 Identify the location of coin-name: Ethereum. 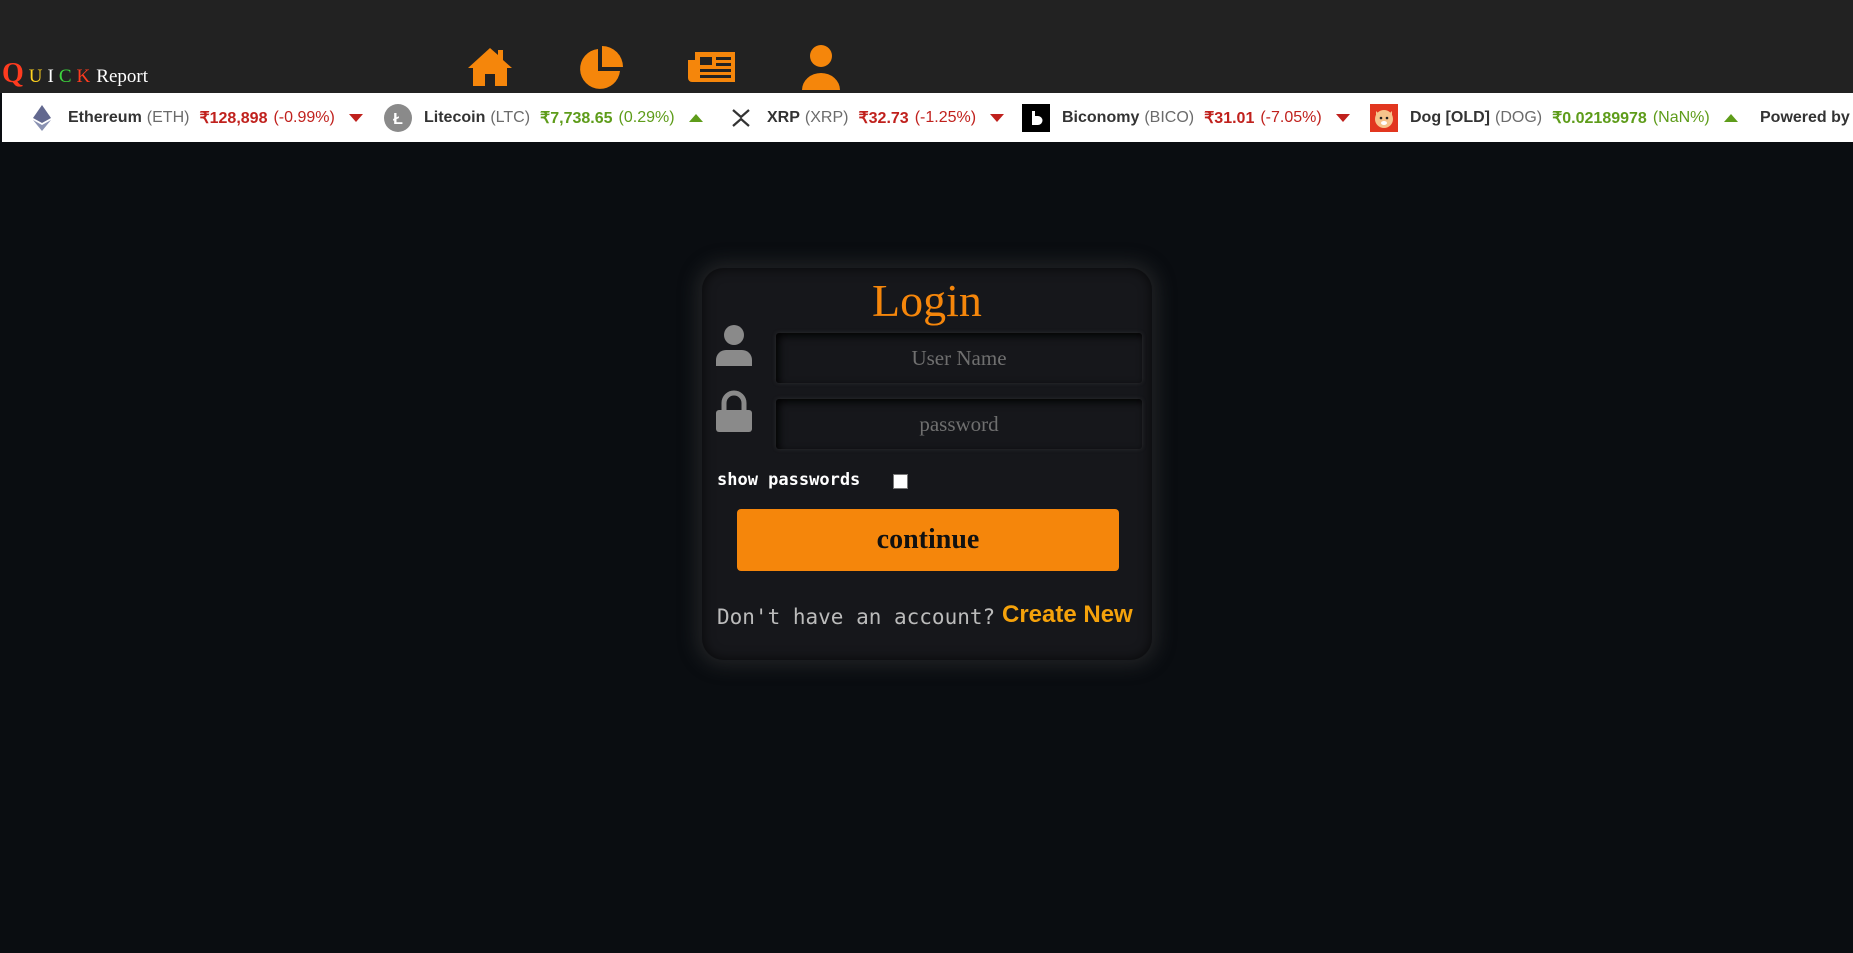
(105, 117).